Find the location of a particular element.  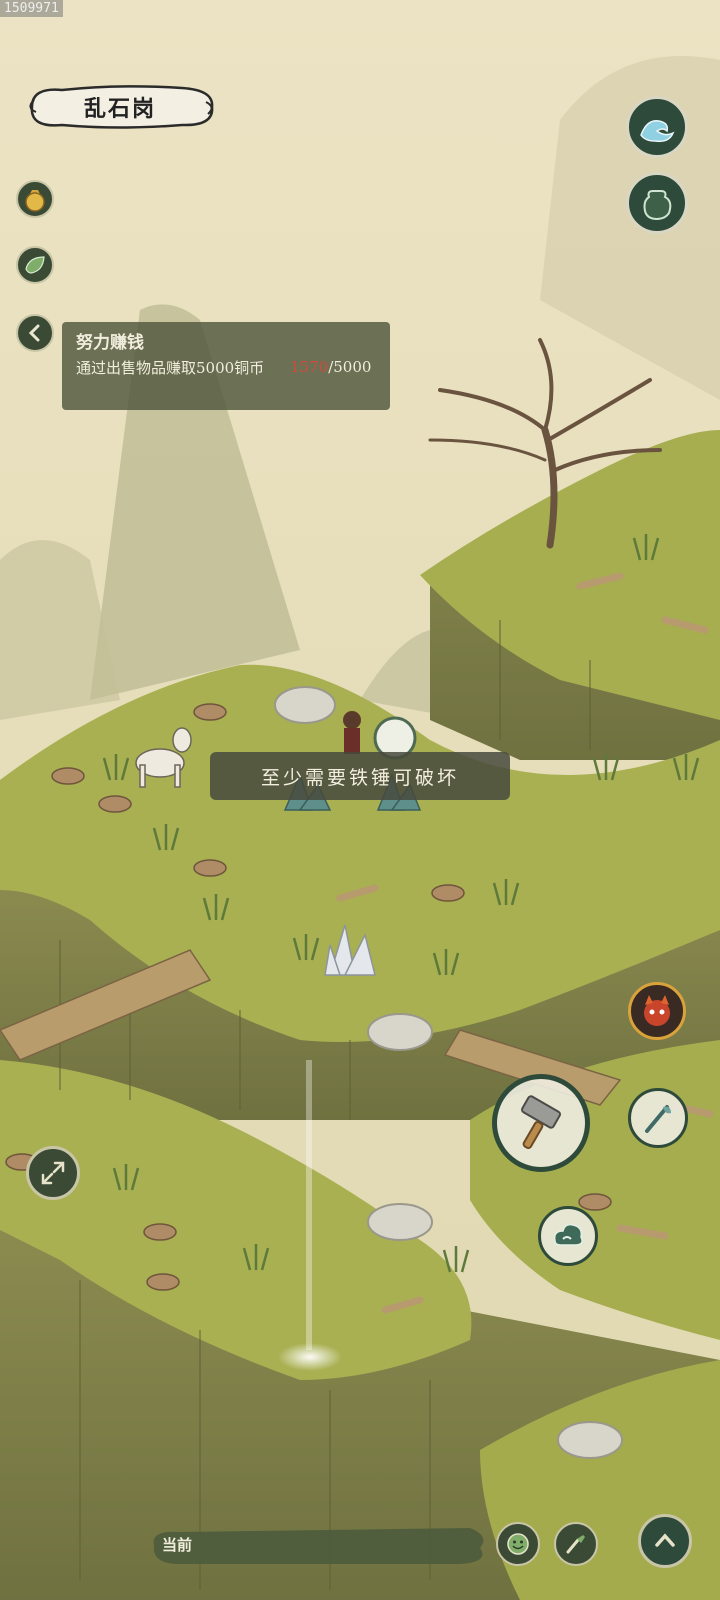

bag-icon is located at coordinates (657, 205).